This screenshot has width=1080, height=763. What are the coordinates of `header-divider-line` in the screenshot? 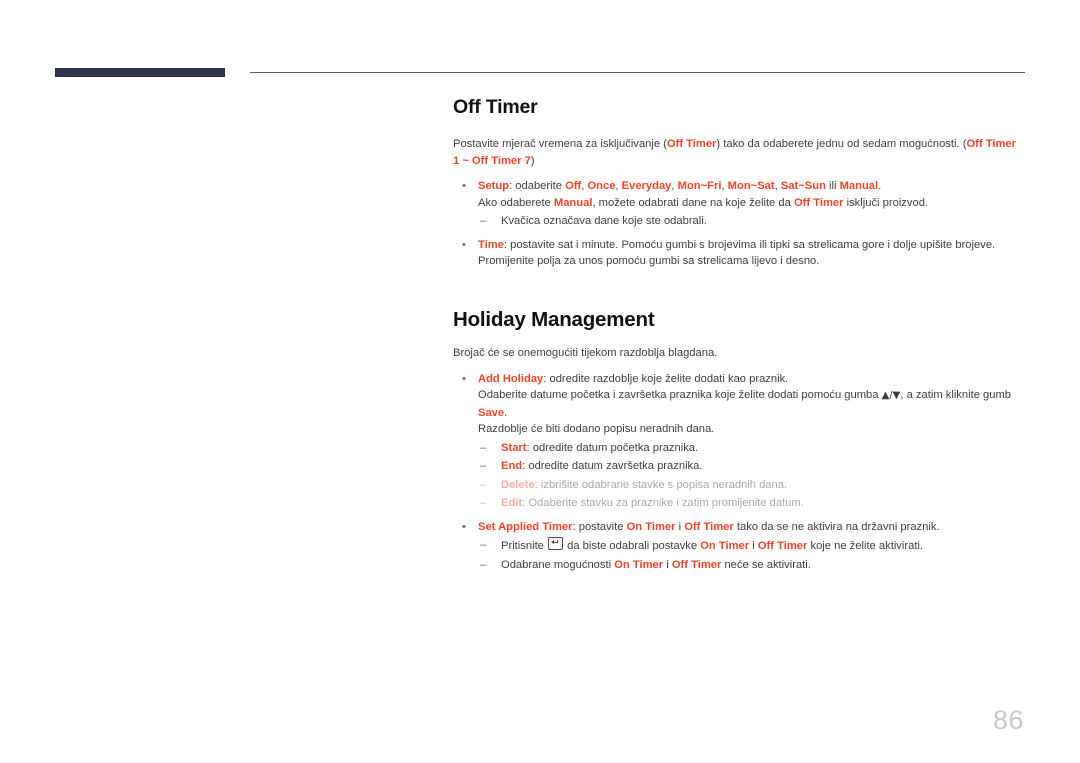 It's located at (637, 72).